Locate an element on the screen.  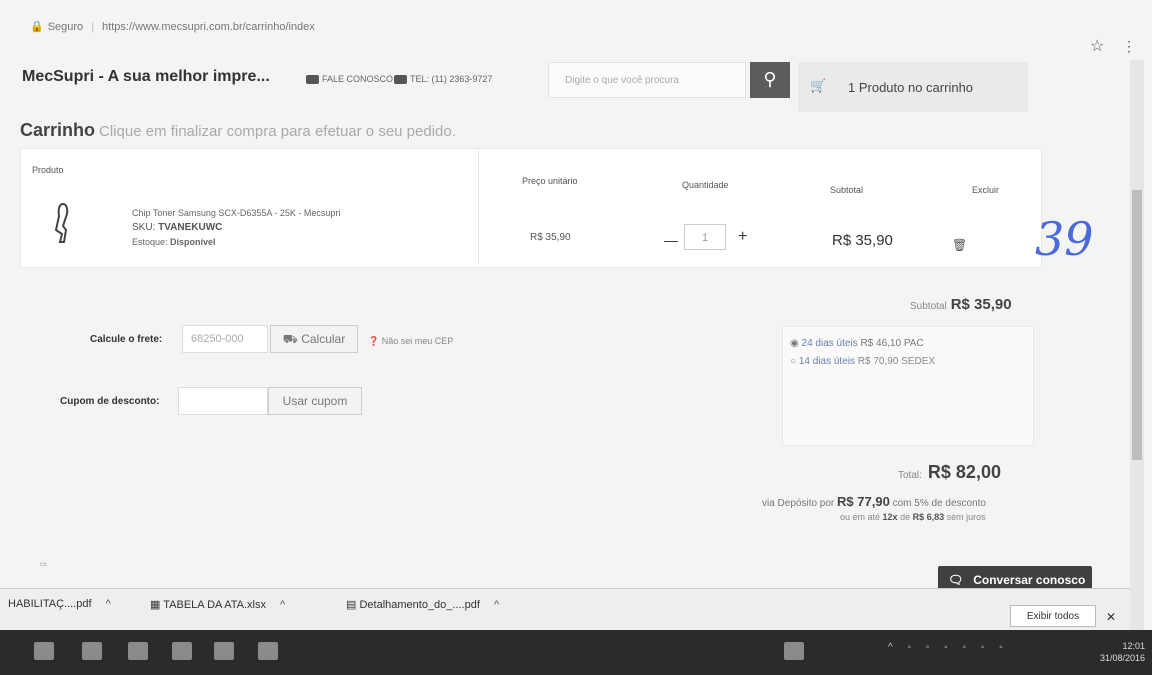
download-filename: Detalhamento_do_....pdf is located at coordinates (419, 605).